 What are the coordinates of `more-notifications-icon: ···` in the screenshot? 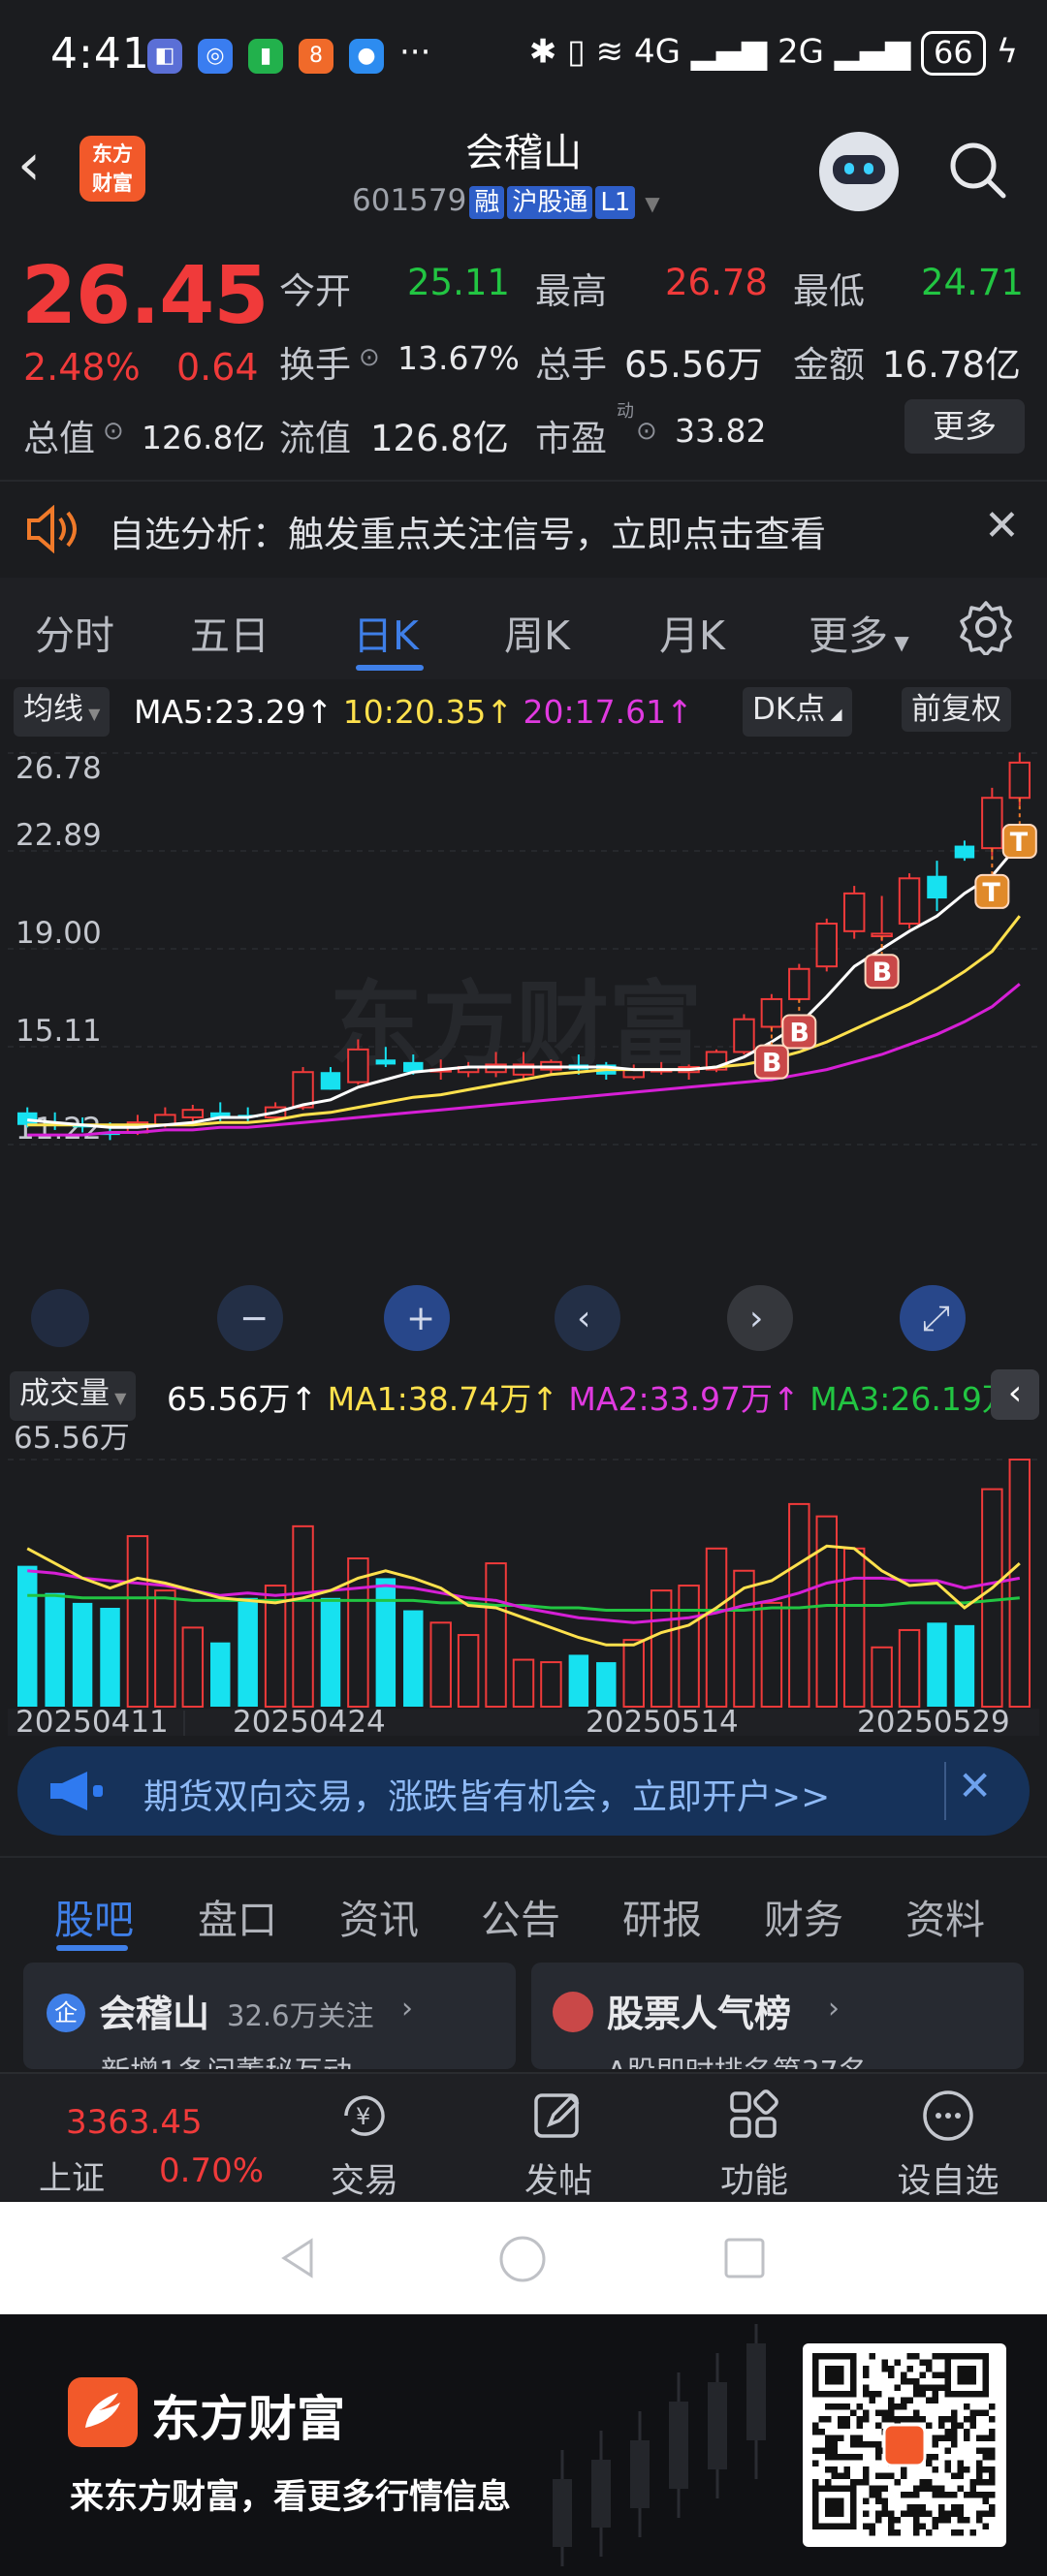 It's located at (415, 52).